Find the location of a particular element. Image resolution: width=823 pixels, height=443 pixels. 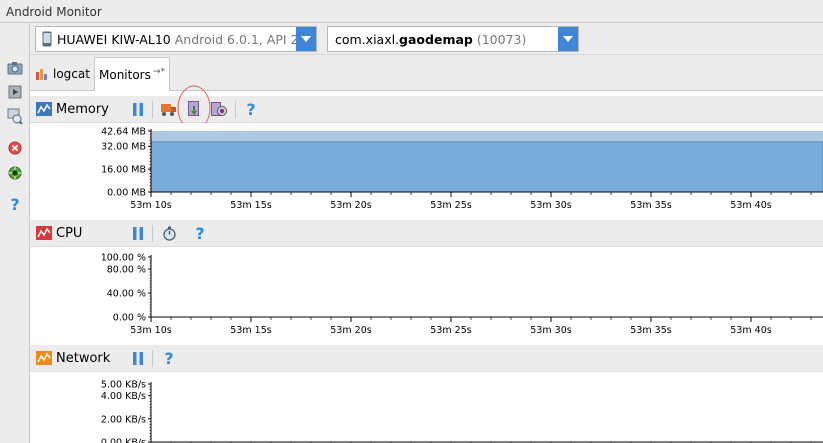

pin-tab-icon: →* is located at coordinates (159, 72).